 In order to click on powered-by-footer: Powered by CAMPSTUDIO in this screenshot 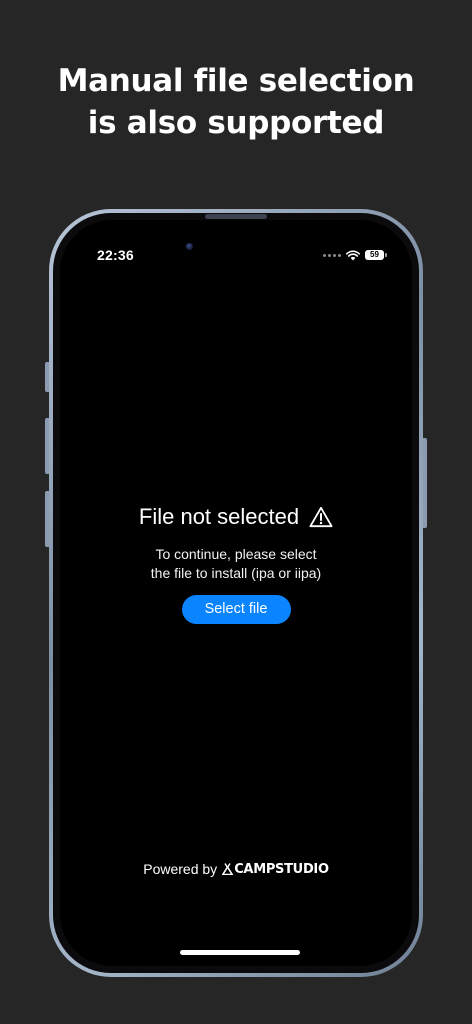, I will do `click(236, 869)`.